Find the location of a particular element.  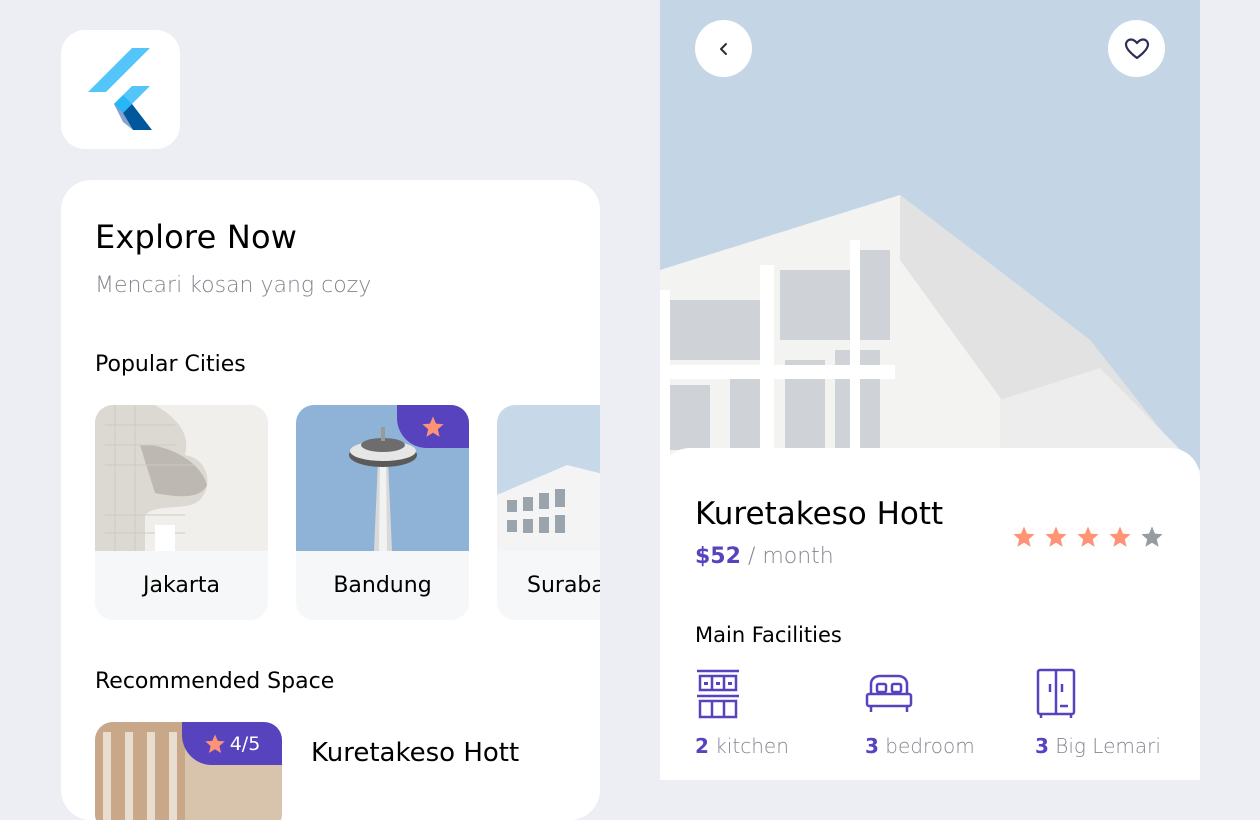

facility-bedroom: 3 bedroom is located at coordinates (920, 713).